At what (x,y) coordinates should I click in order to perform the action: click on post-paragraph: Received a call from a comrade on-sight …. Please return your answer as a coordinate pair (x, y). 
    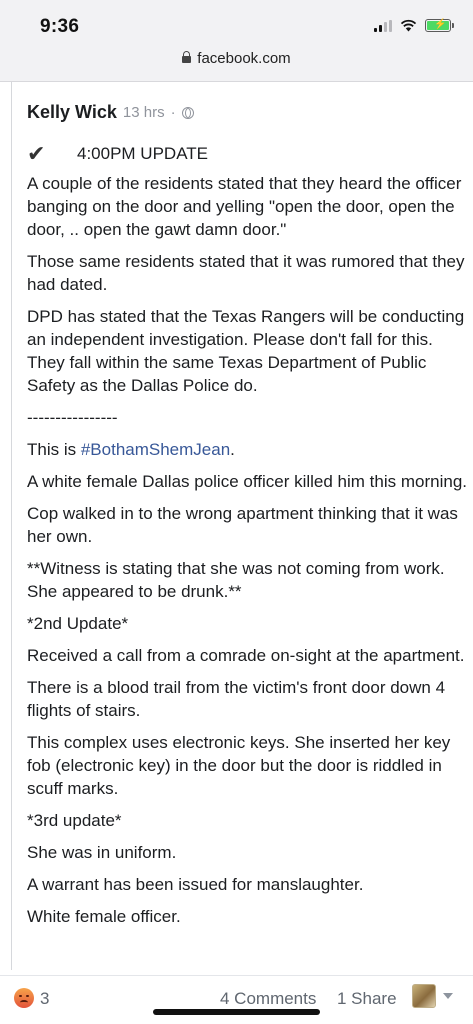
    Looking at the image, I should click on (246, 655).